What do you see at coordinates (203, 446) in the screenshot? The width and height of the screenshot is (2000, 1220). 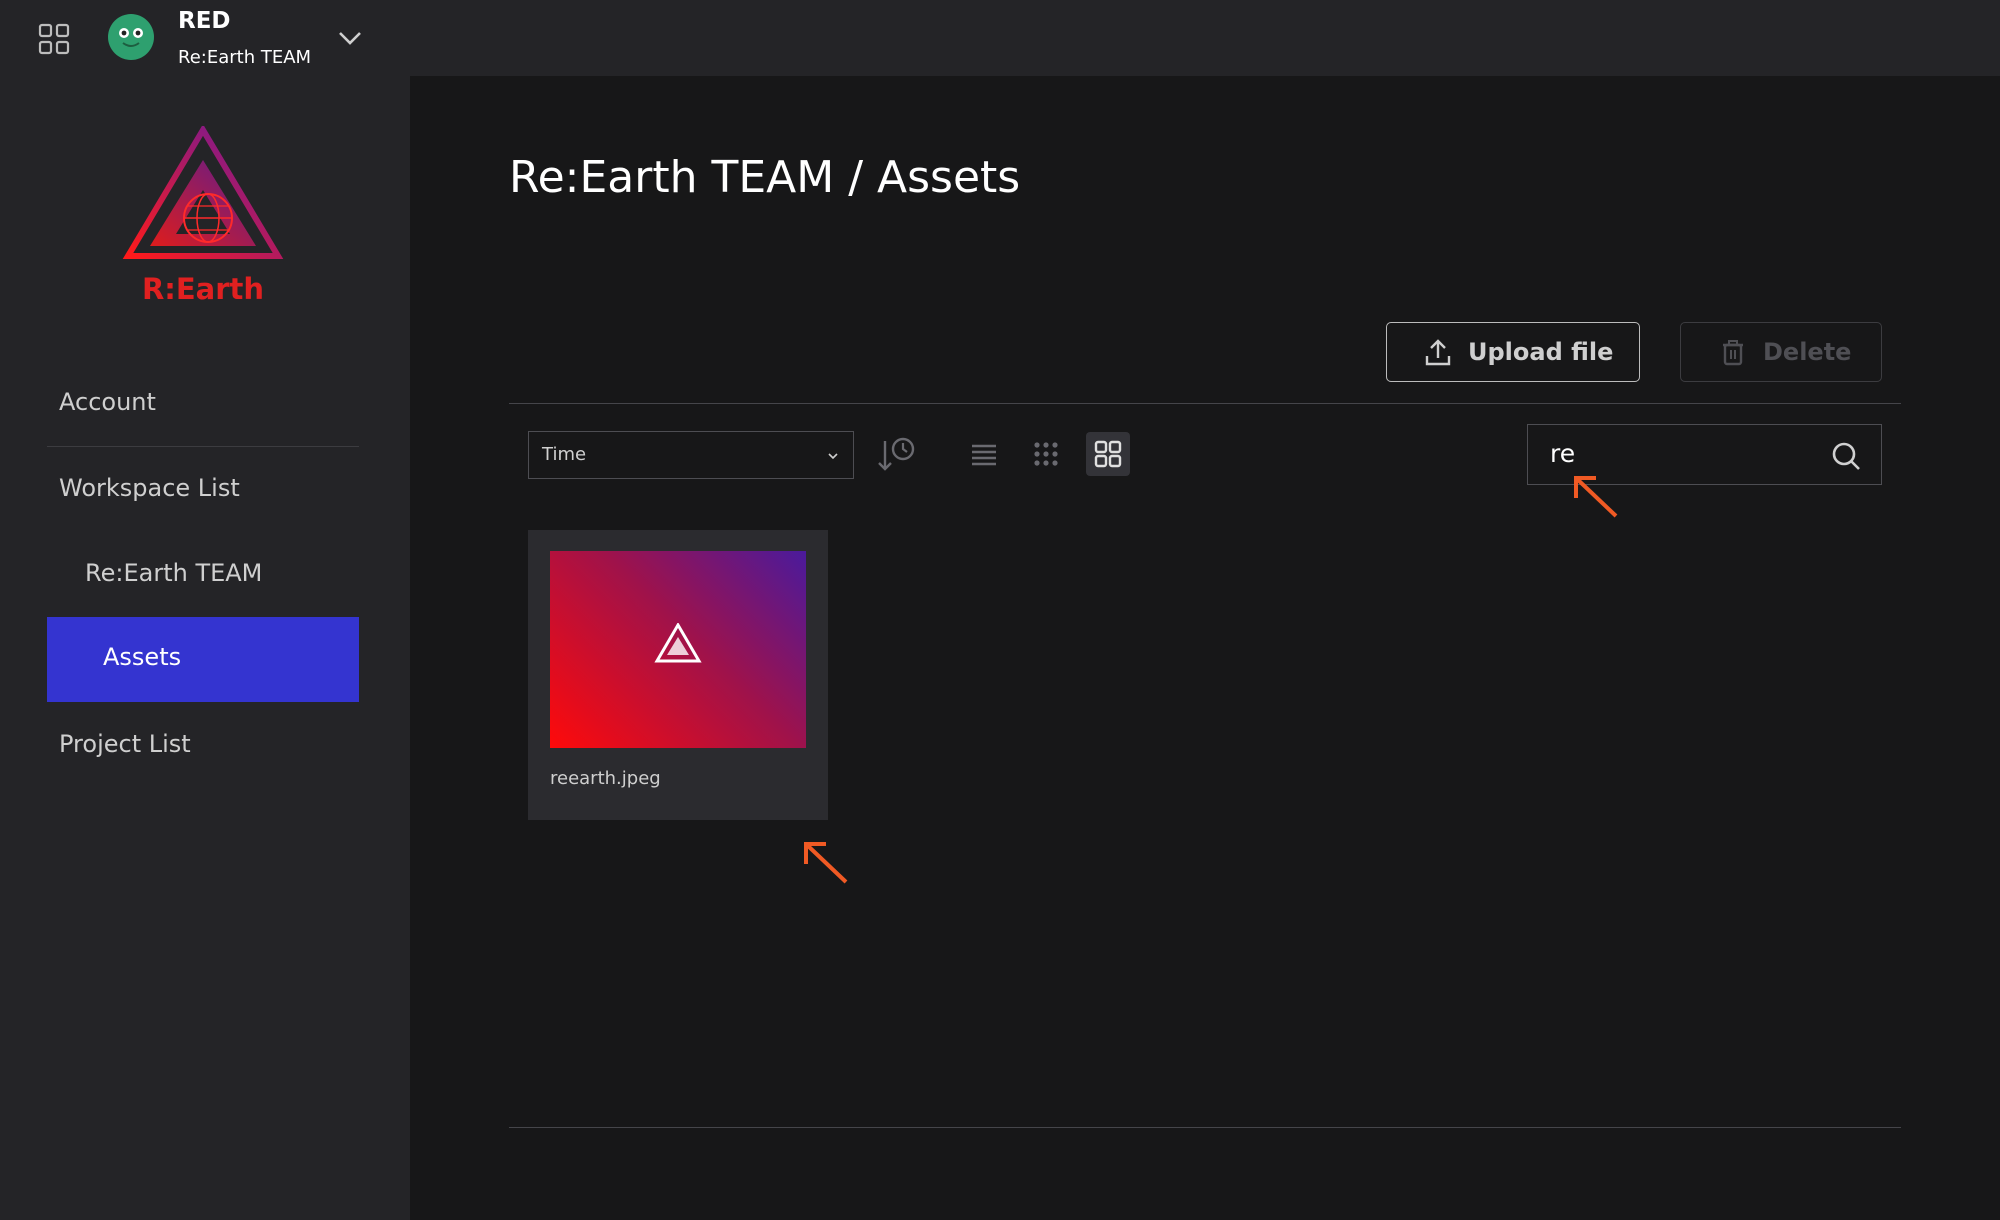 I see `sidebar-divider` at bounding box center [203, 446].